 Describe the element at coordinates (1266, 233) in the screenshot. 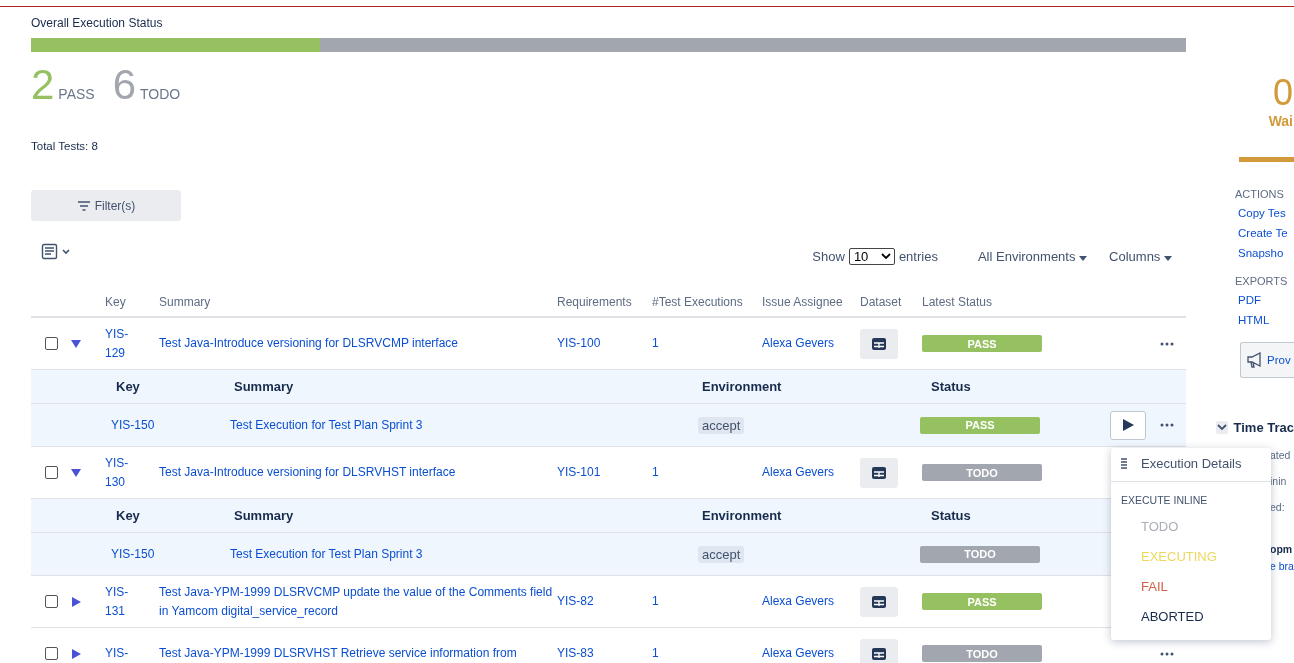

I see `action-link: Create Te` at that location.